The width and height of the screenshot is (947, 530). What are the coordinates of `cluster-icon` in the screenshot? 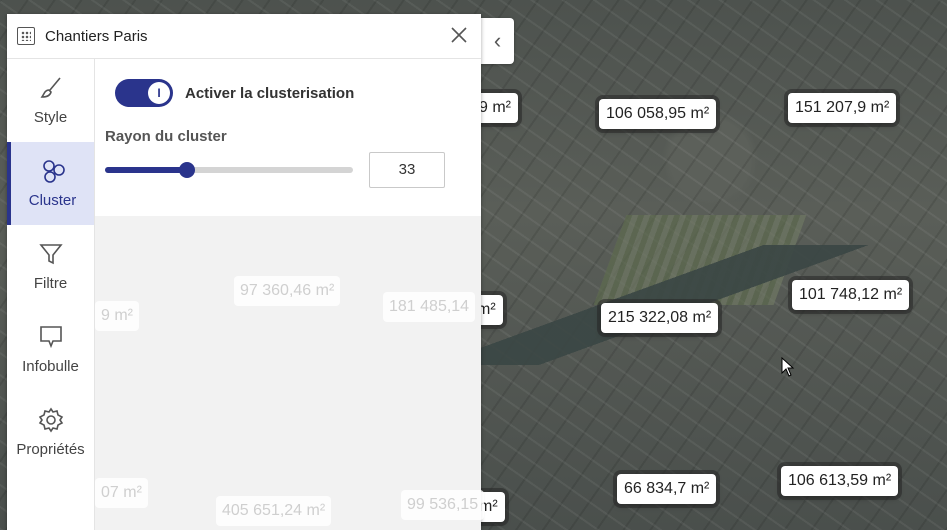 It's located at (53, 171).